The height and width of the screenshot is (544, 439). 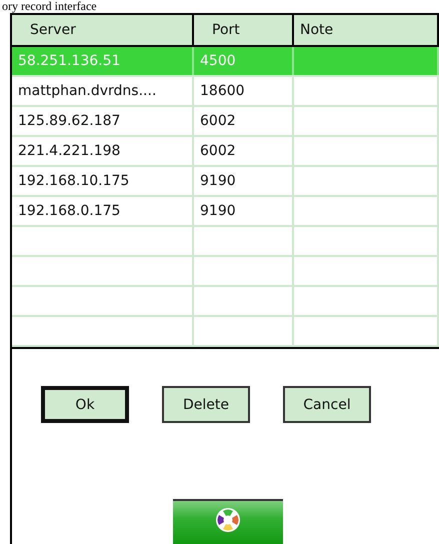 I want to click on table-cell: 125.89.62.187, so click(x=102, y=121).